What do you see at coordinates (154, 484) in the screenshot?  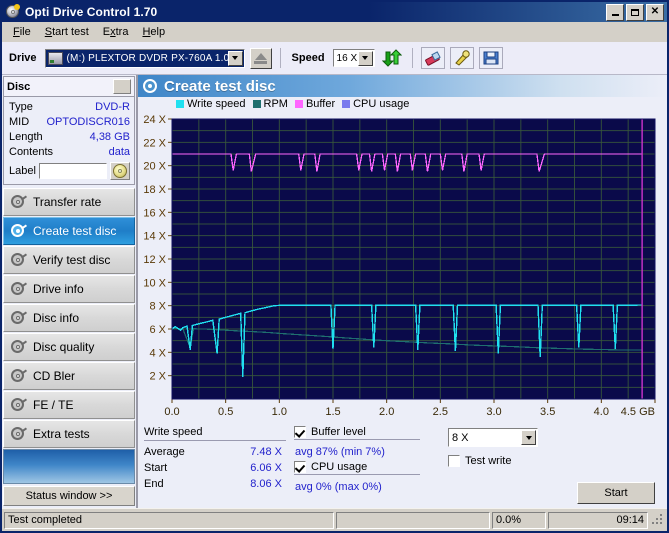 I see `result-key: End` at bounding box center [154, 484].